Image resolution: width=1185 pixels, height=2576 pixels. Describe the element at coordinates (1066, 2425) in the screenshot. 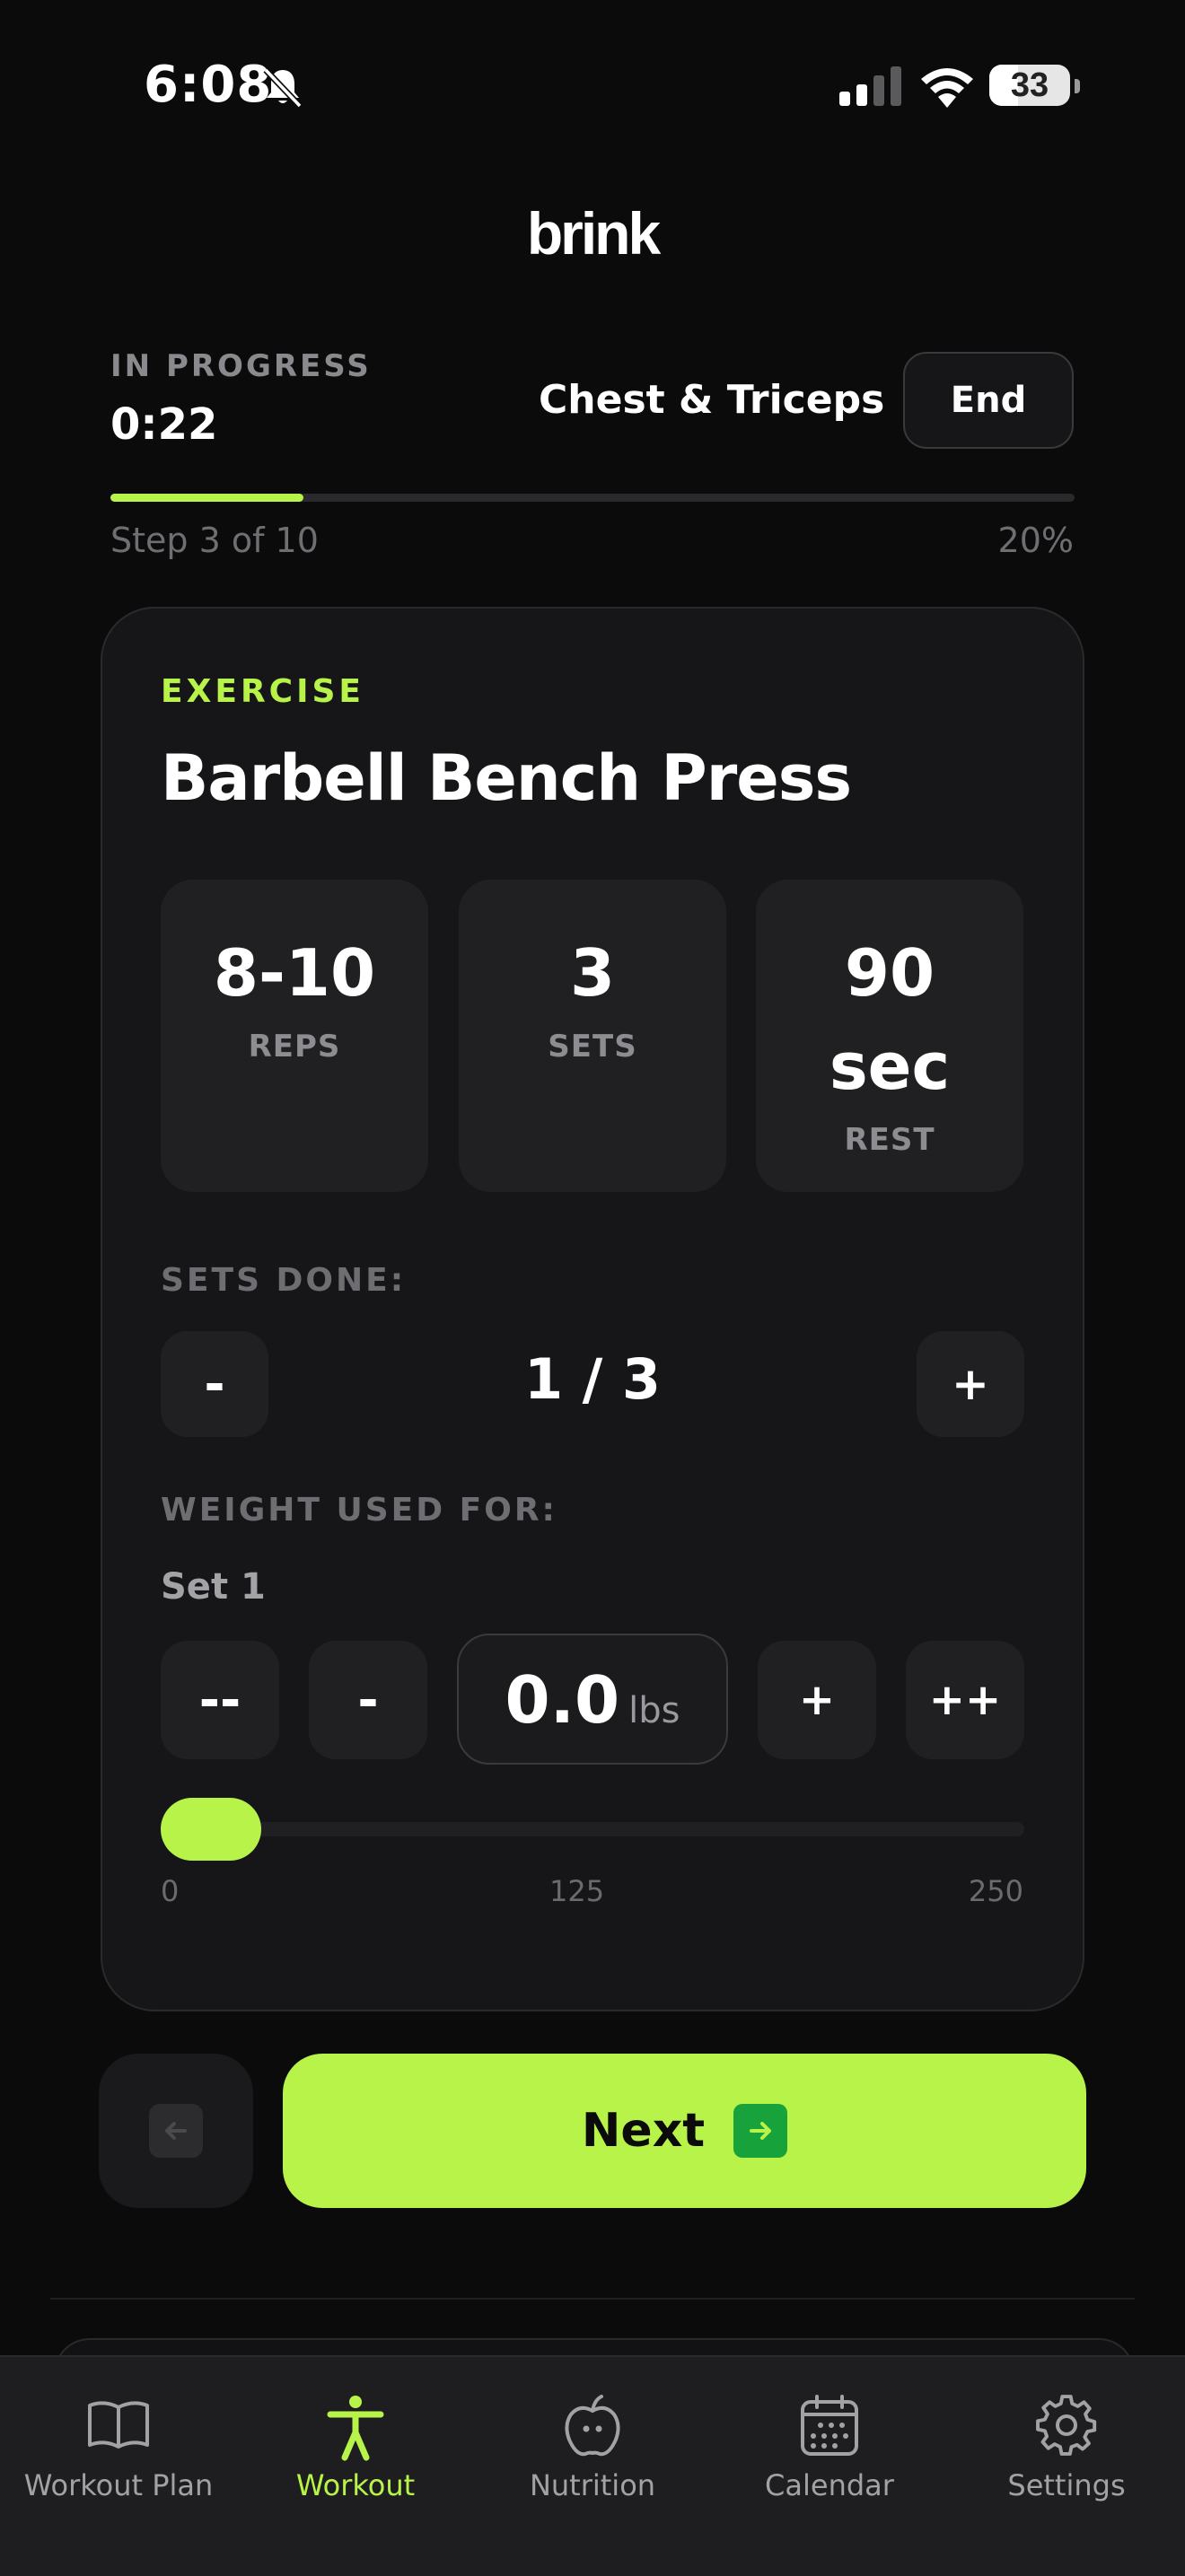

I see `gear-icon` at that location.